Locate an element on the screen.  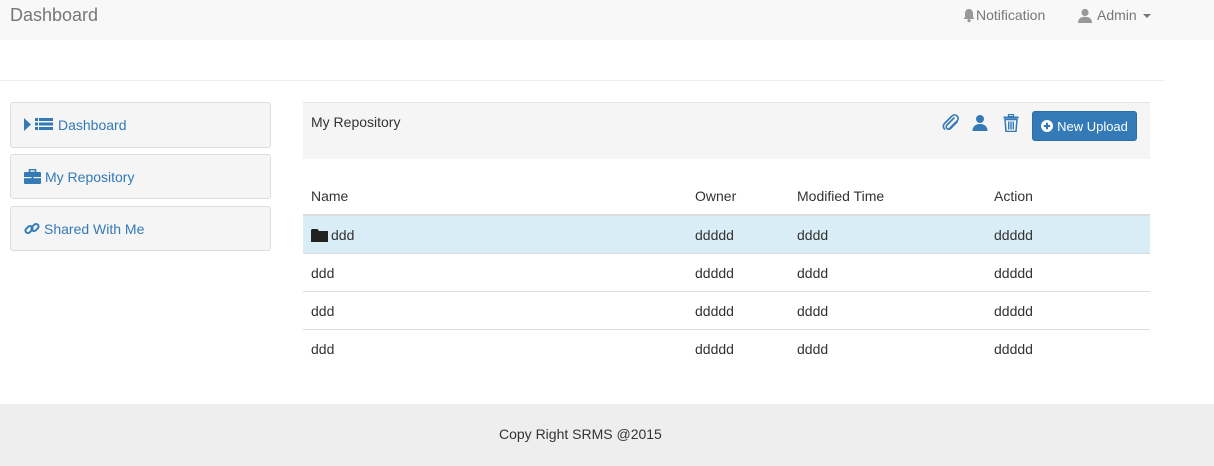
sidebar-item-dashboard: Dashboard is located at coordinates (140, 125).